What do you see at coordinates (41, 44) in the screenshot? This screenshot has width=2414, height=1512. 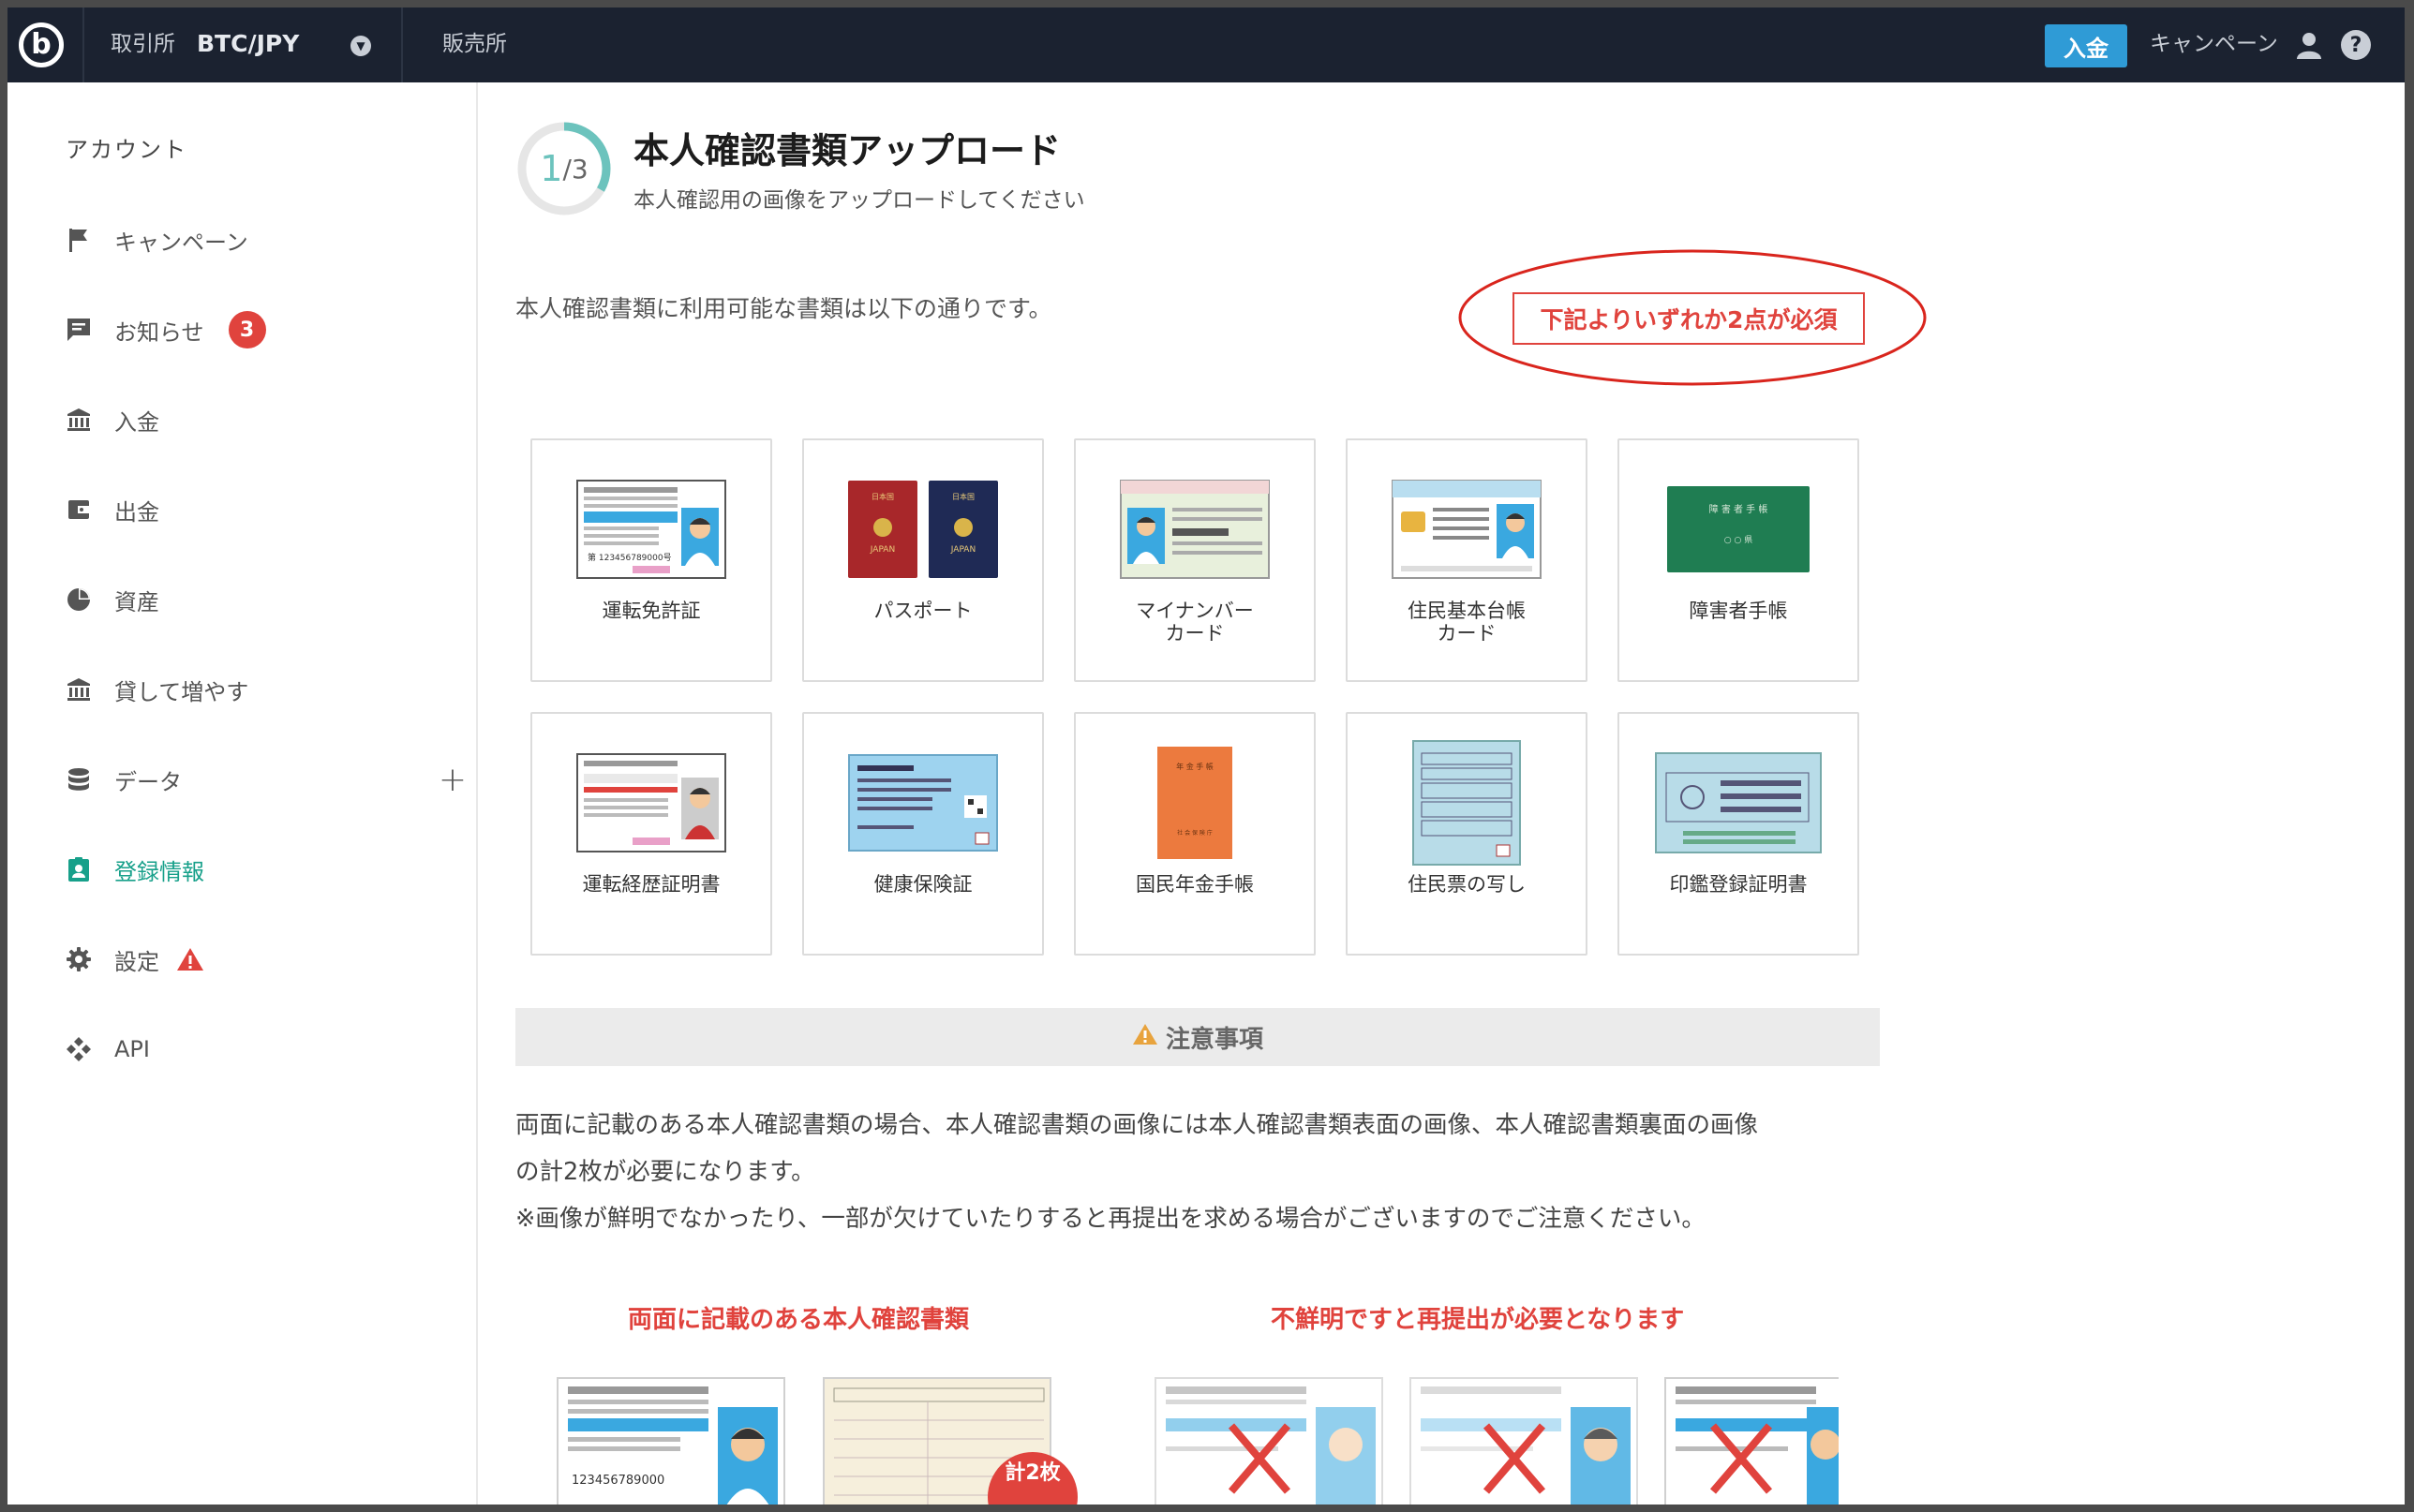 I see `logo-icon: b` at bounding box center [41, 44].